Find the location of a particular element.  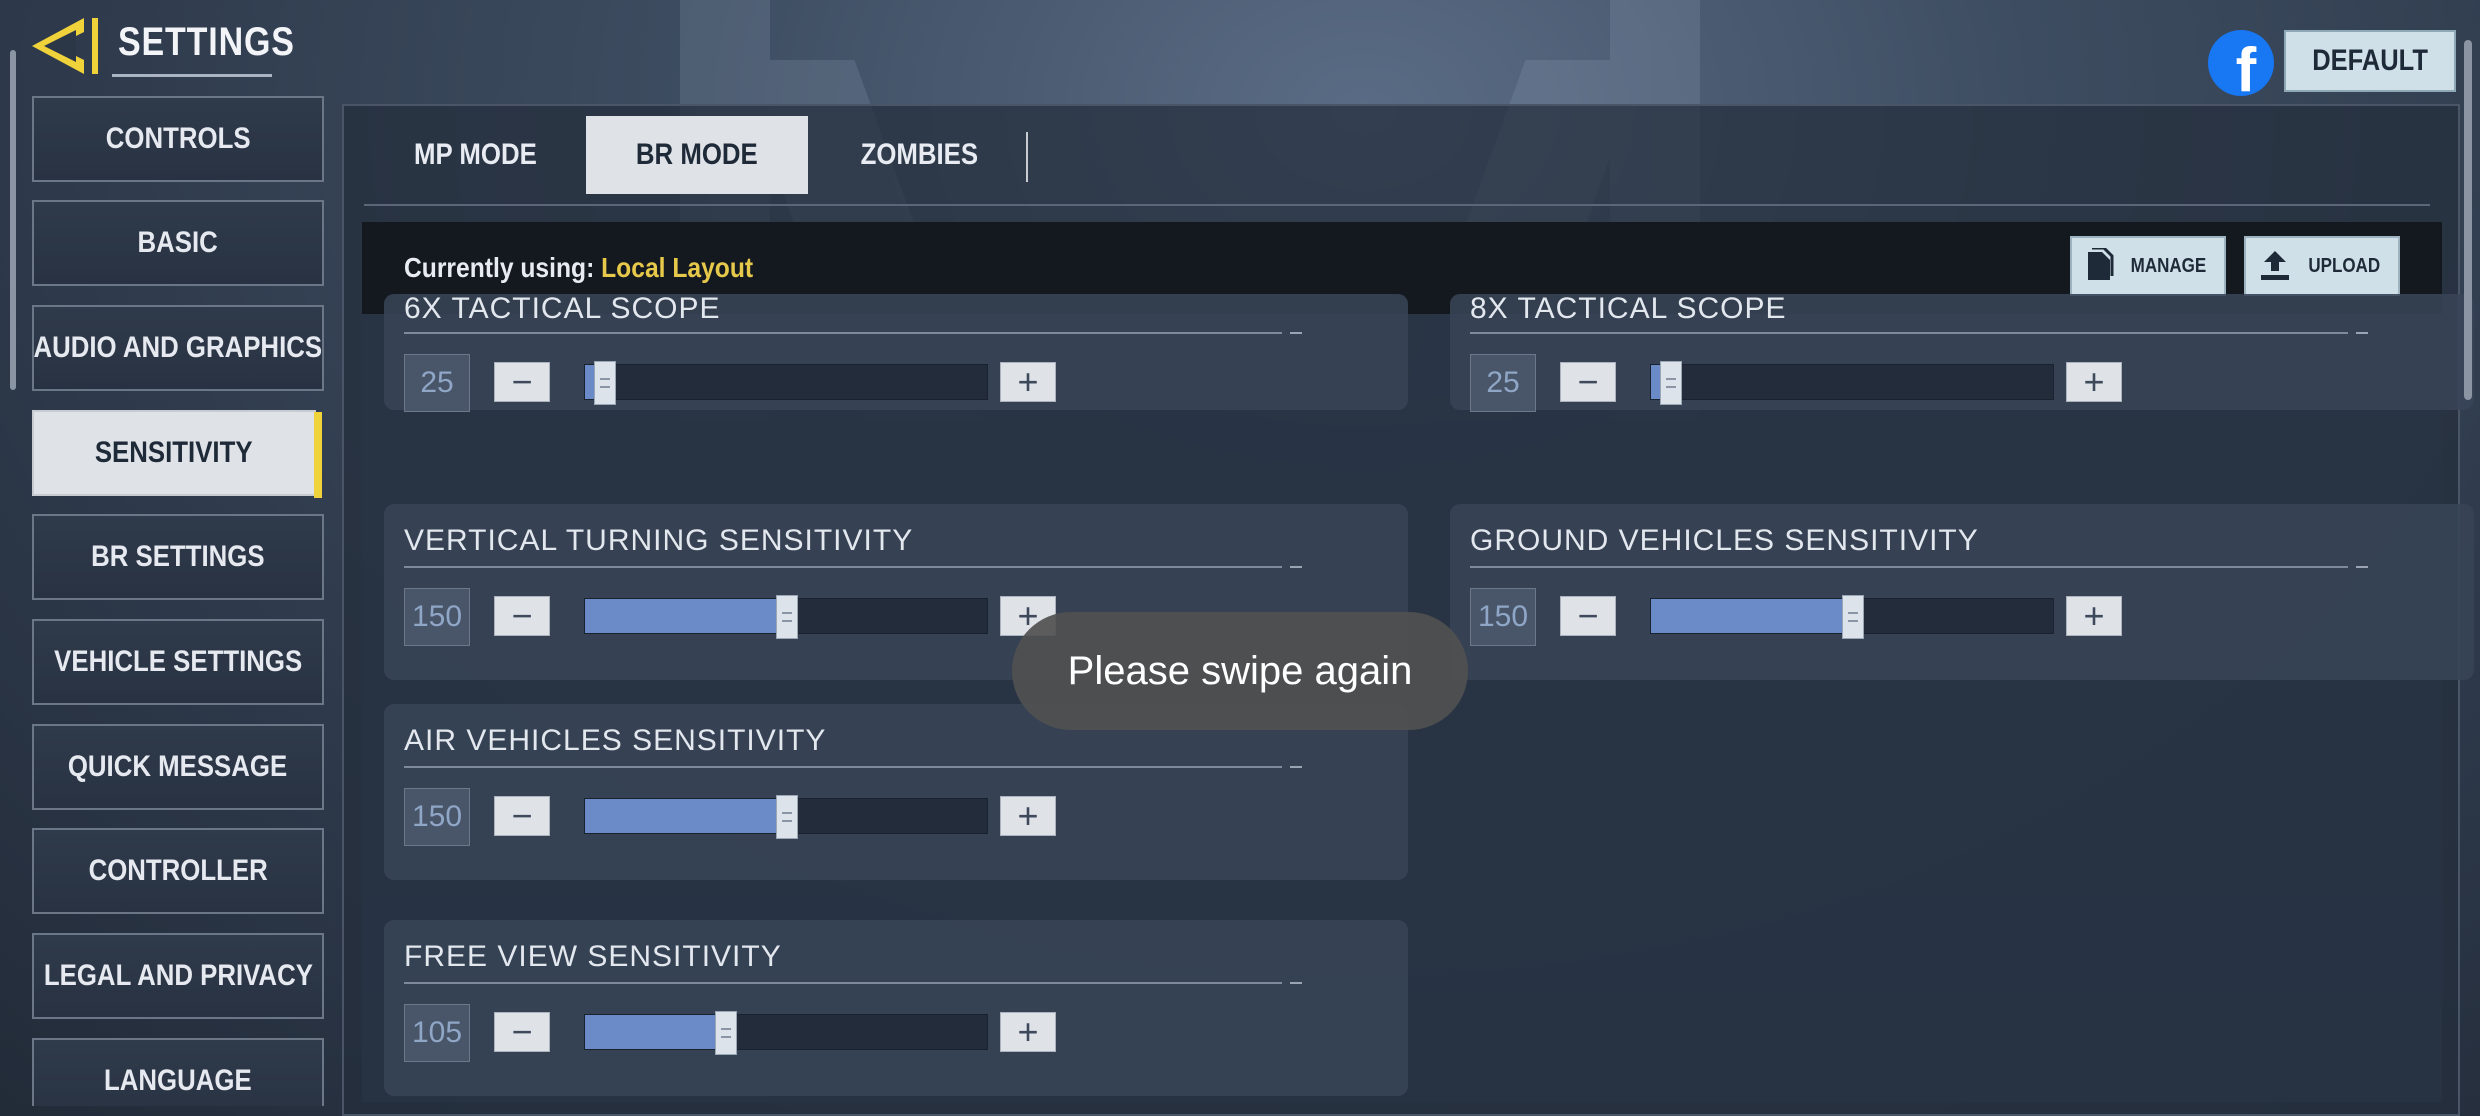

facebook-icon: f is located at coordinates (2246, 66).